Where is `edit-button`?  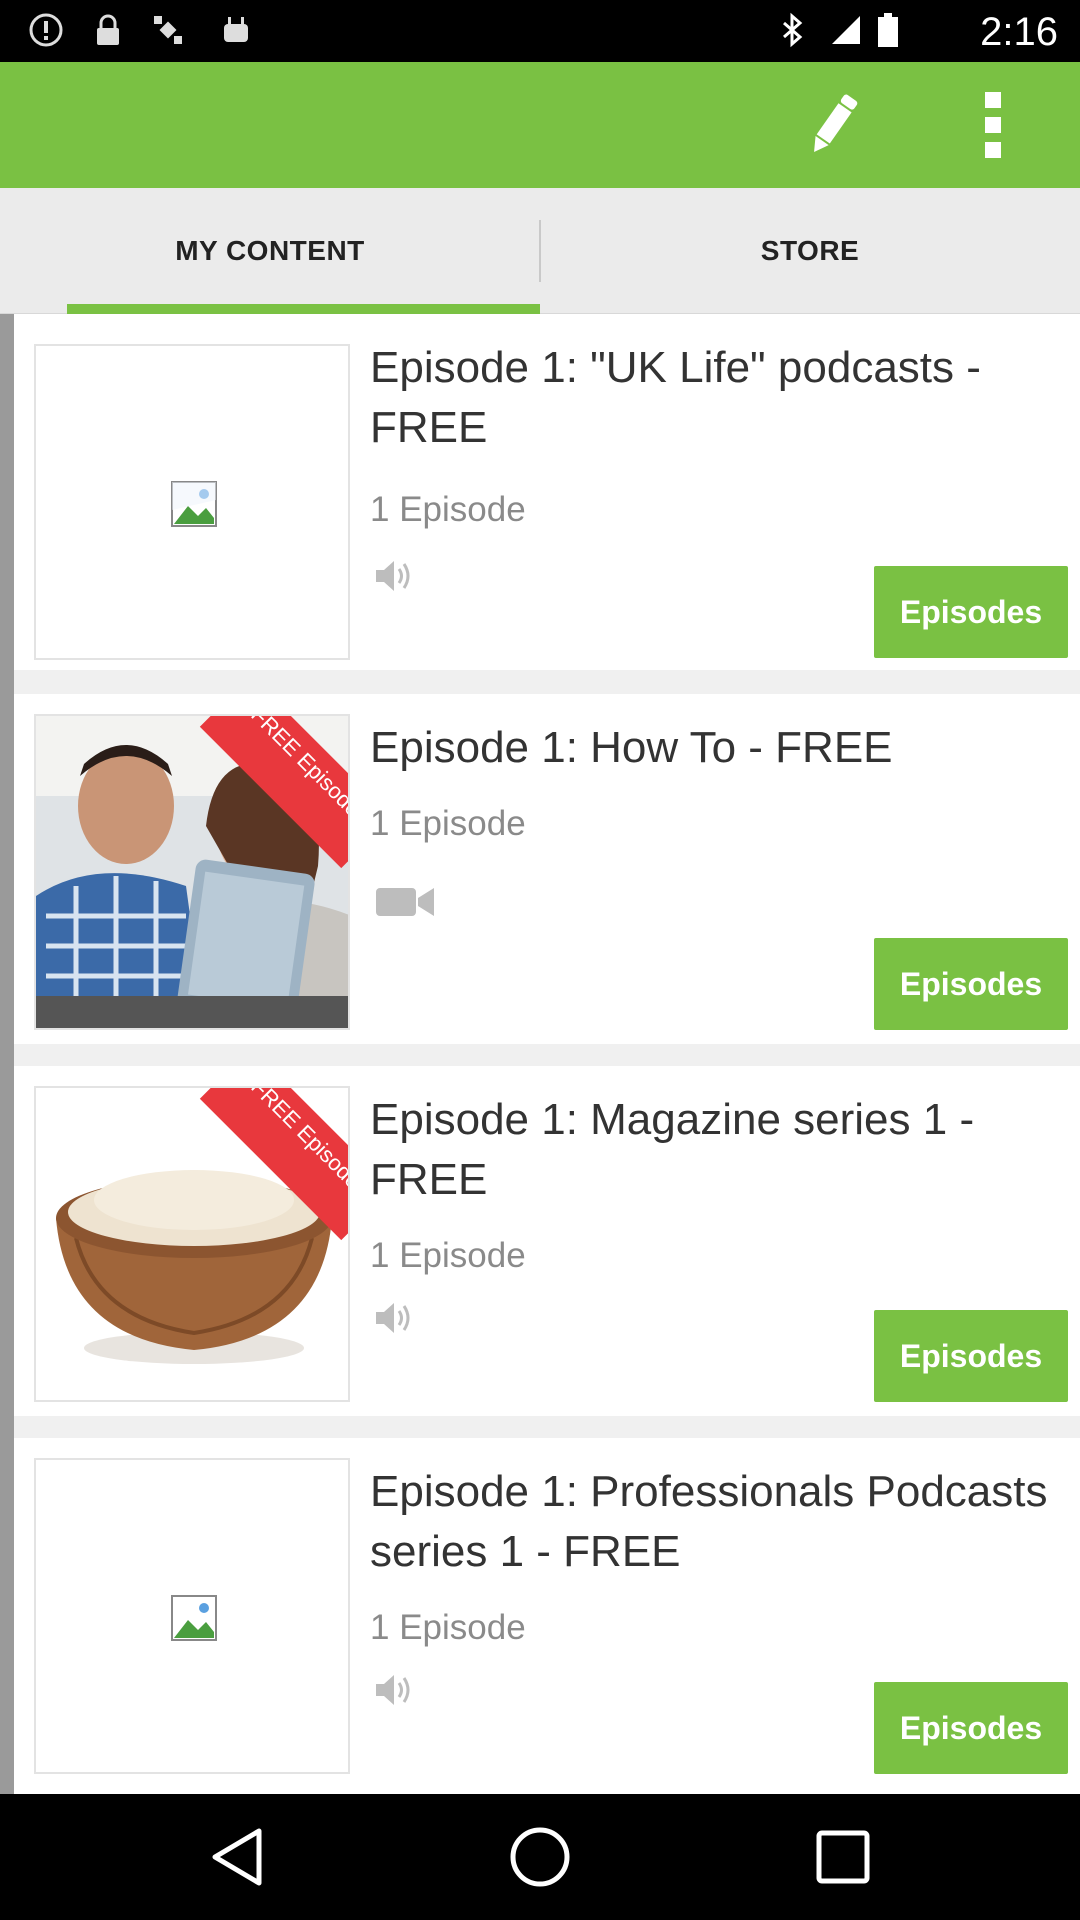 edit-button is located at coordinates (833, 125).